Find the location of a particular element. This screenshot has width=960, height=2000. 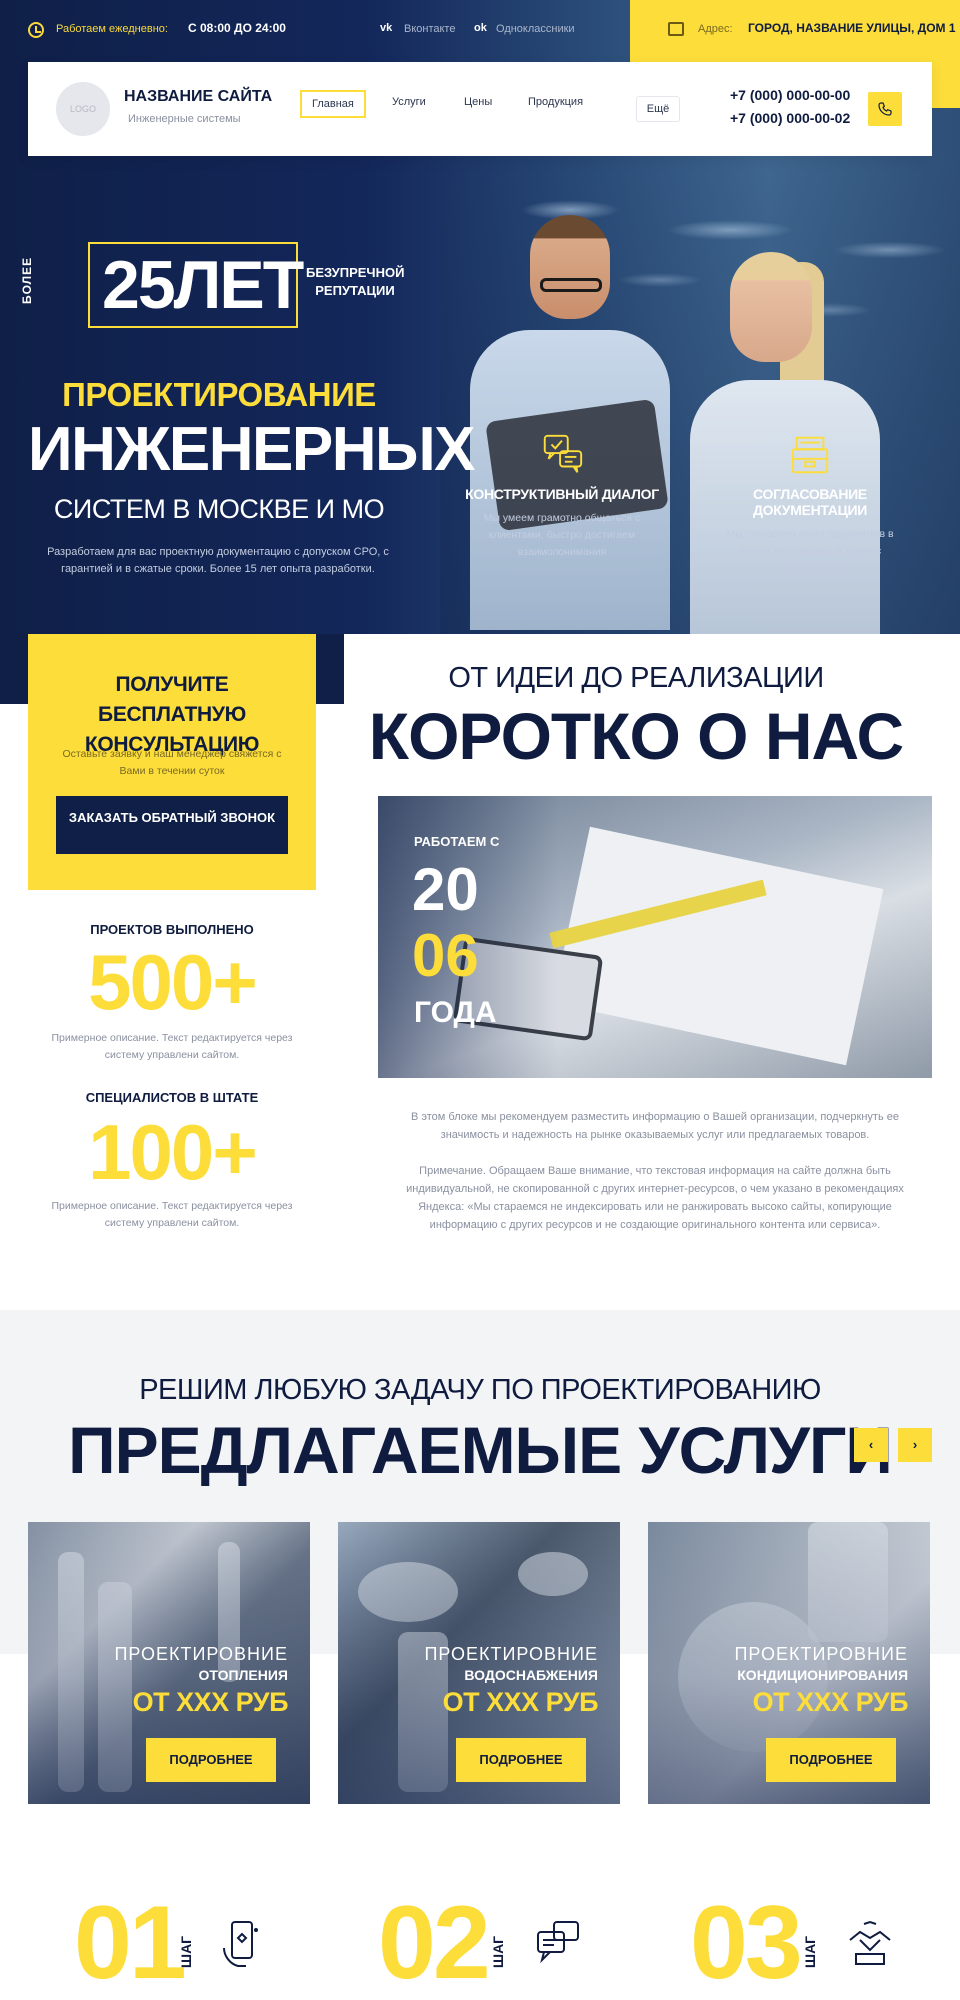

step-number: 01 is located at coordinates (130, 1942).